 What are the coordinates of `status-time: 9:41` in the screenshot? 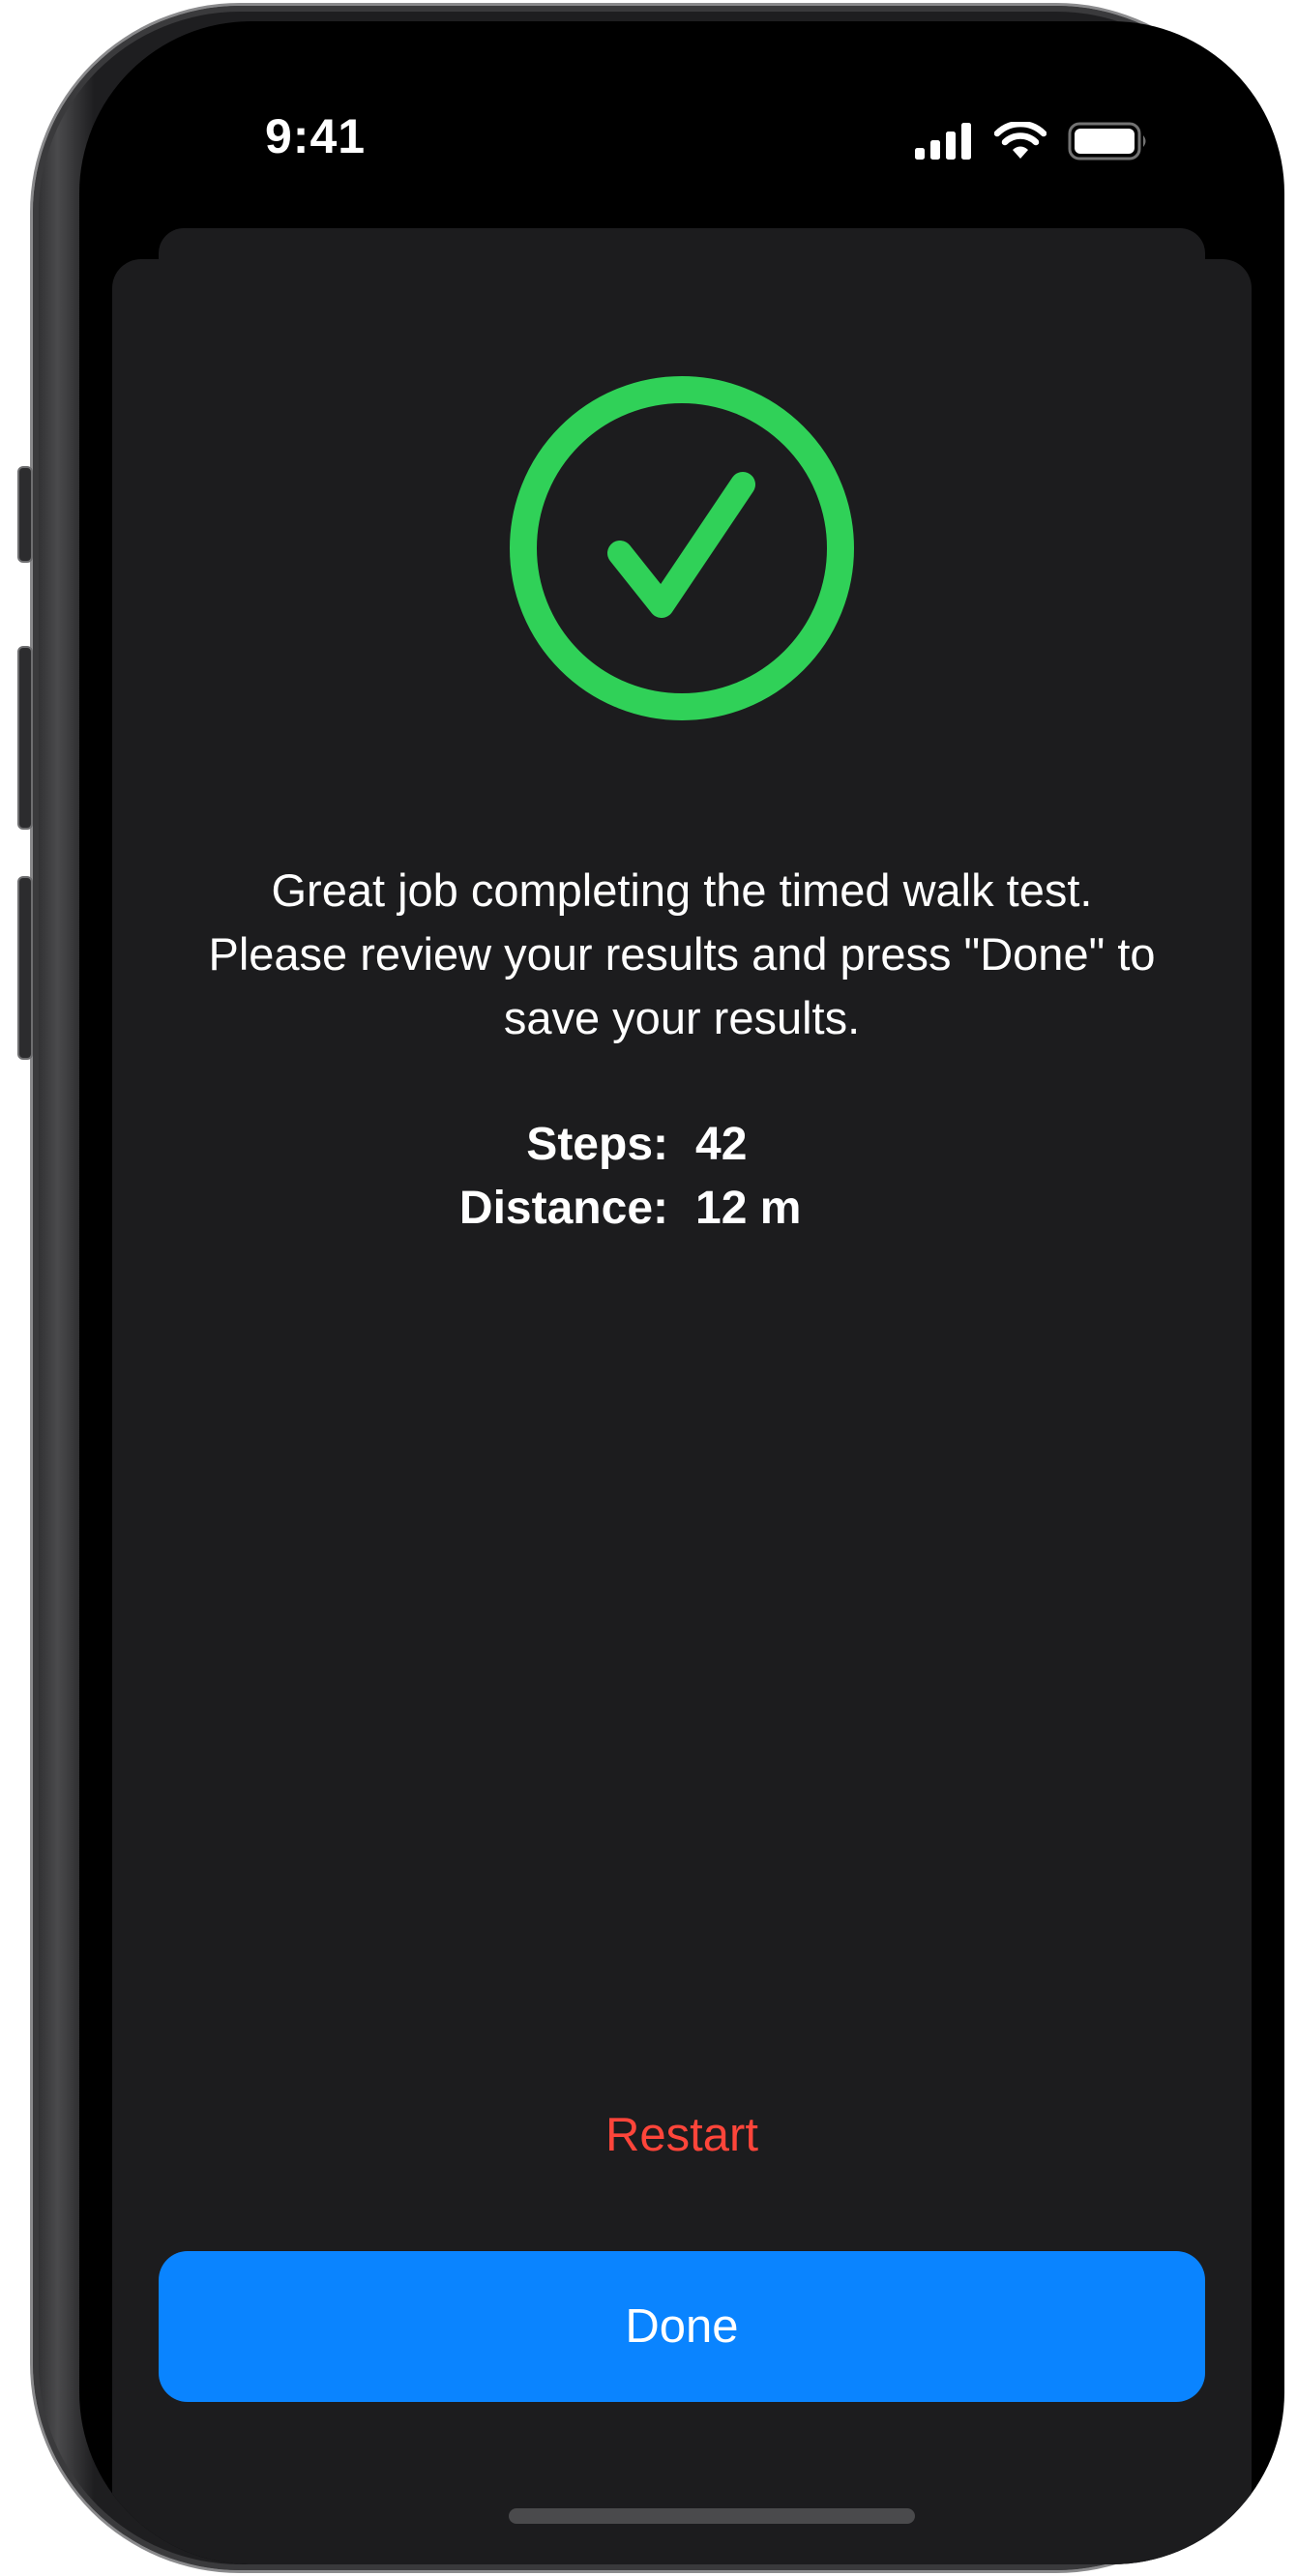 It's located at (316, 136).